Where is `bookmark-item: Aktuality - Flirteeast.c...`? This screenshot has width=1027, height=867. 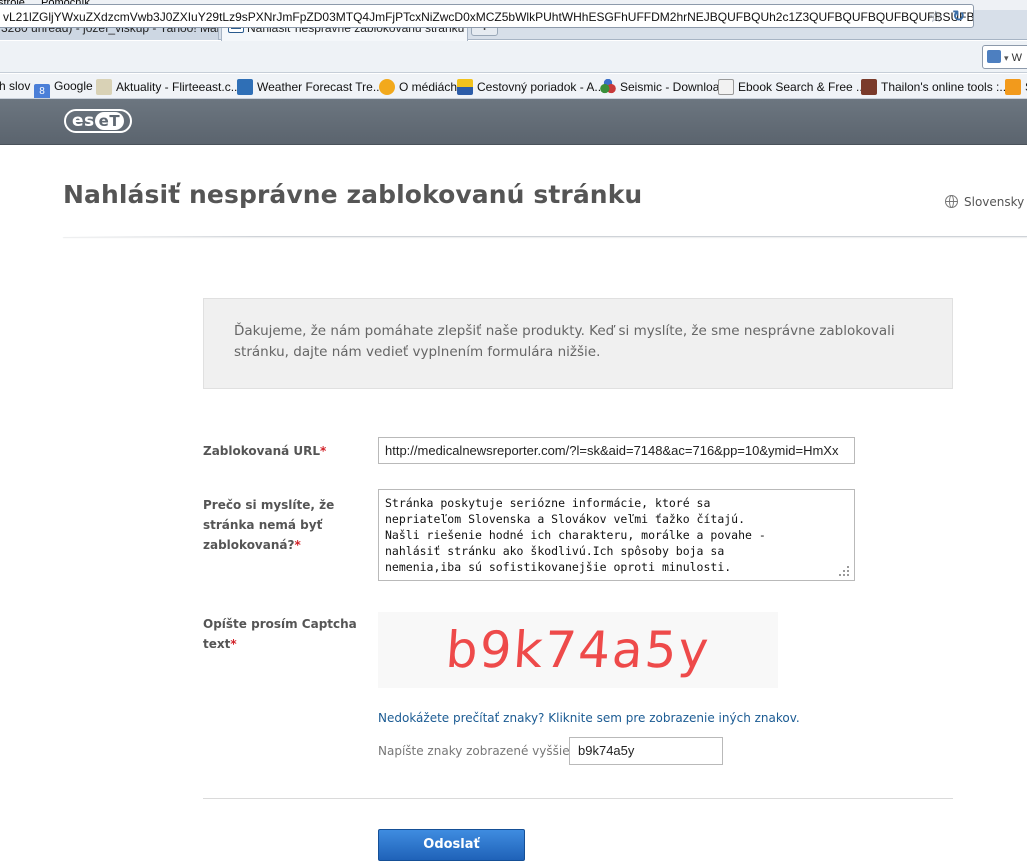
bookmark-item: Aktuality - Flirteeast.c... is located at coordinates (168, 87).